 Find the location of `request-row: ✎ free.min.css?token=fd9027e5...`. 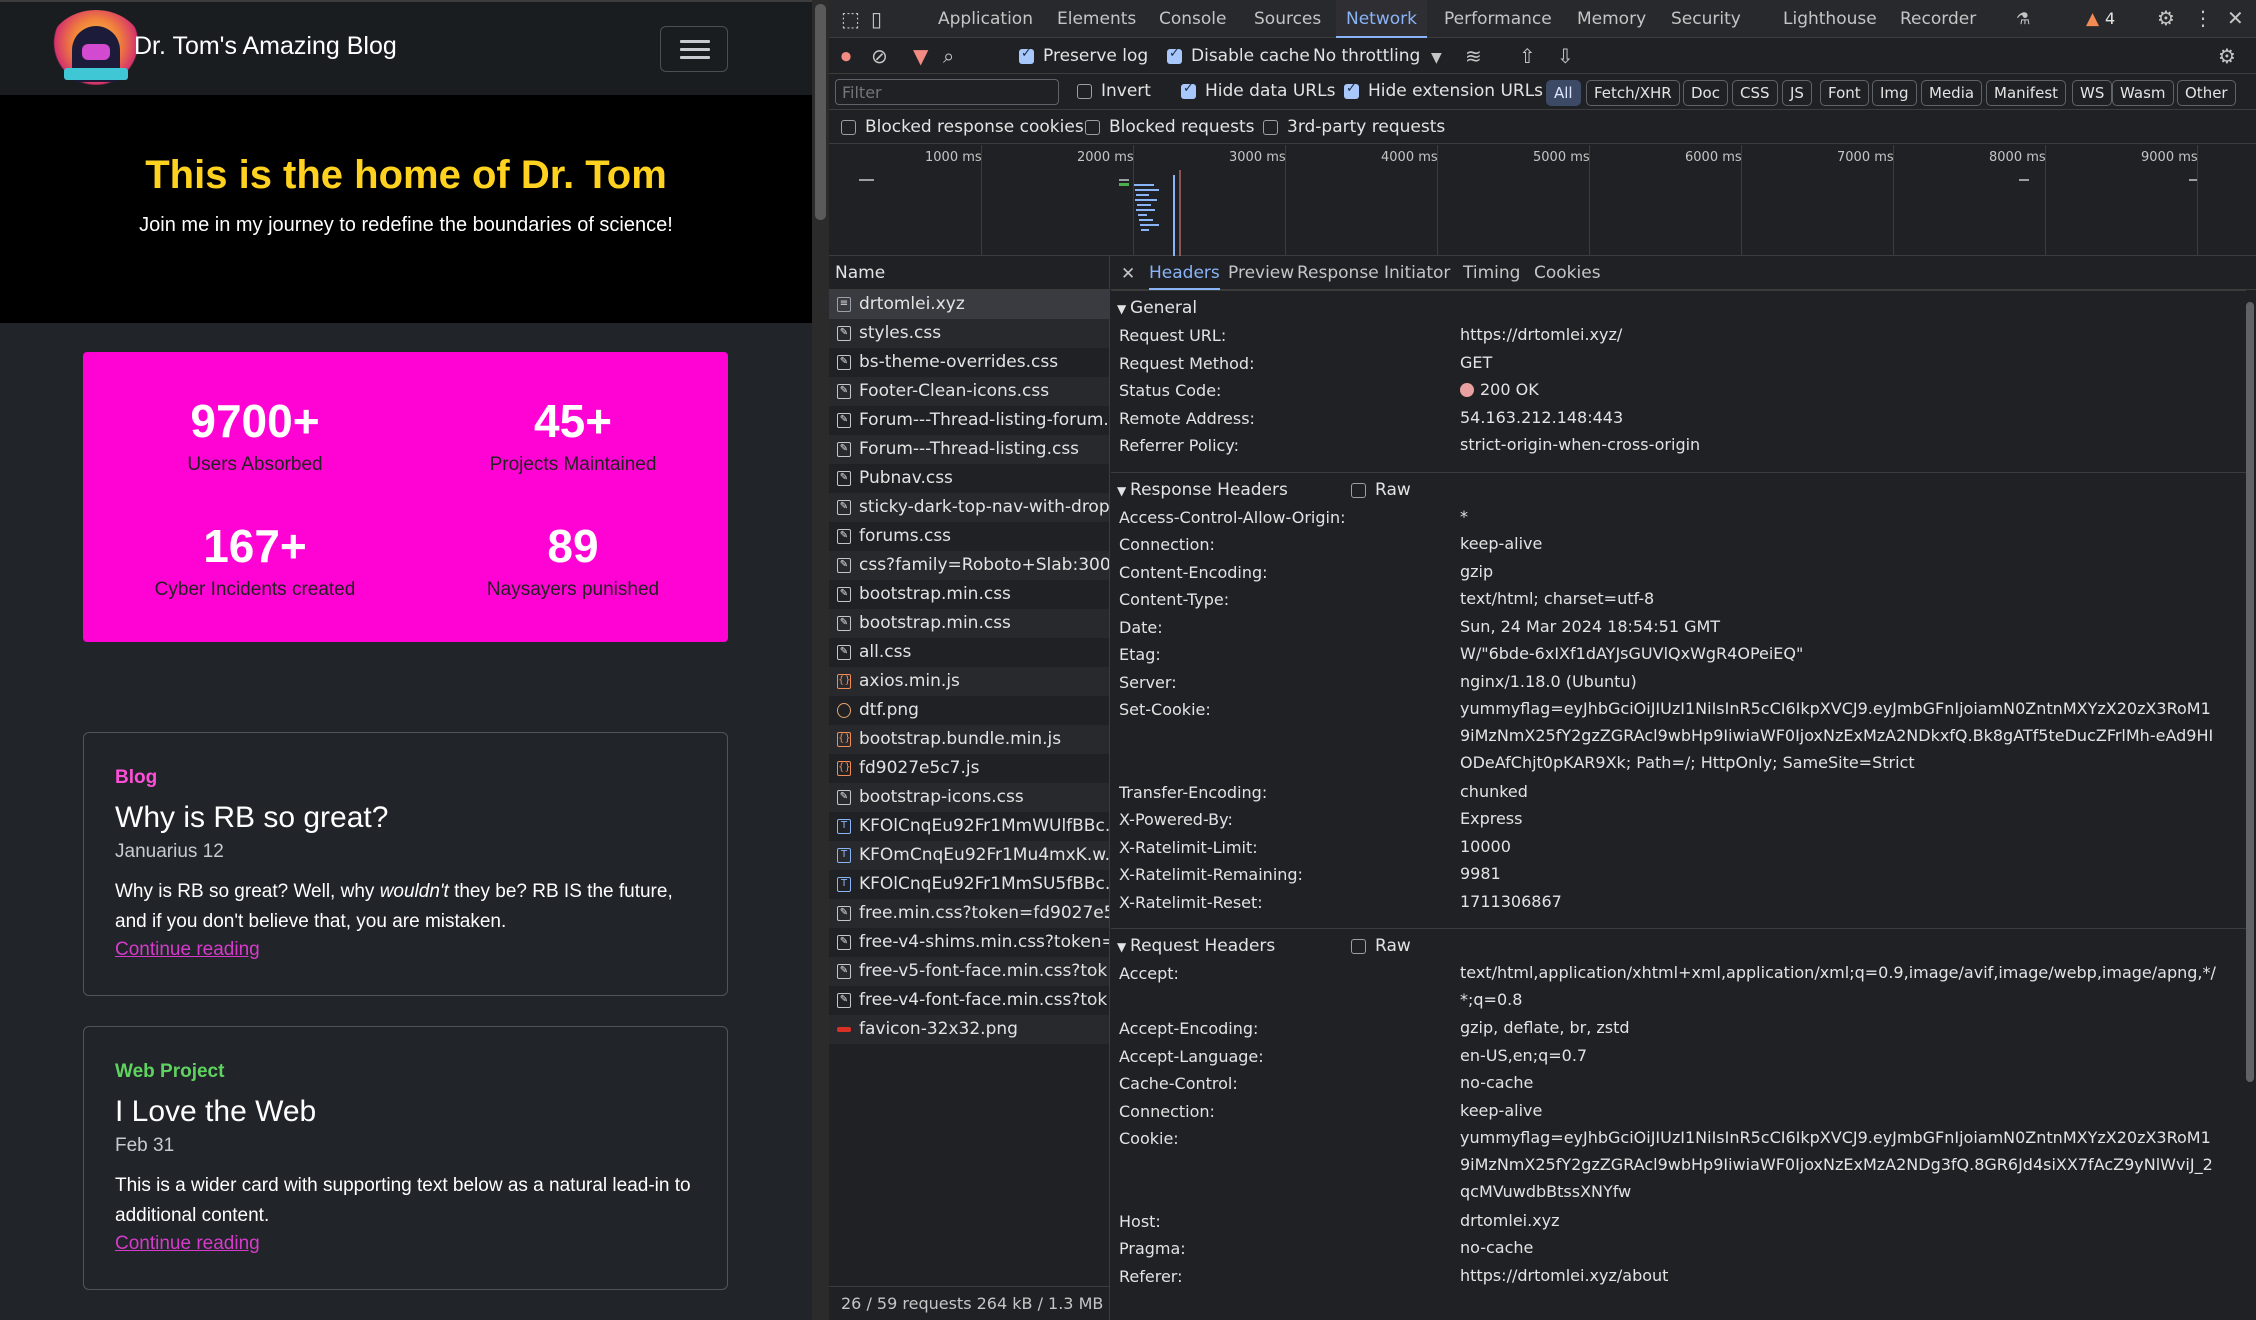

request-row: ✎ free.min.css?token=fd9027e5... is located at coordinates (969, 913).